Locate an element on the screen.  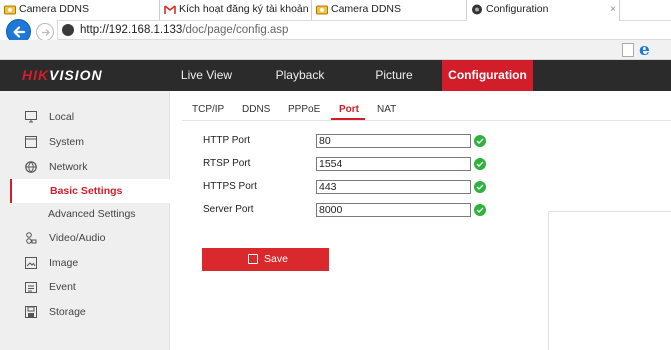
nav-live-view: Live View is located at coordinates (206, 75).